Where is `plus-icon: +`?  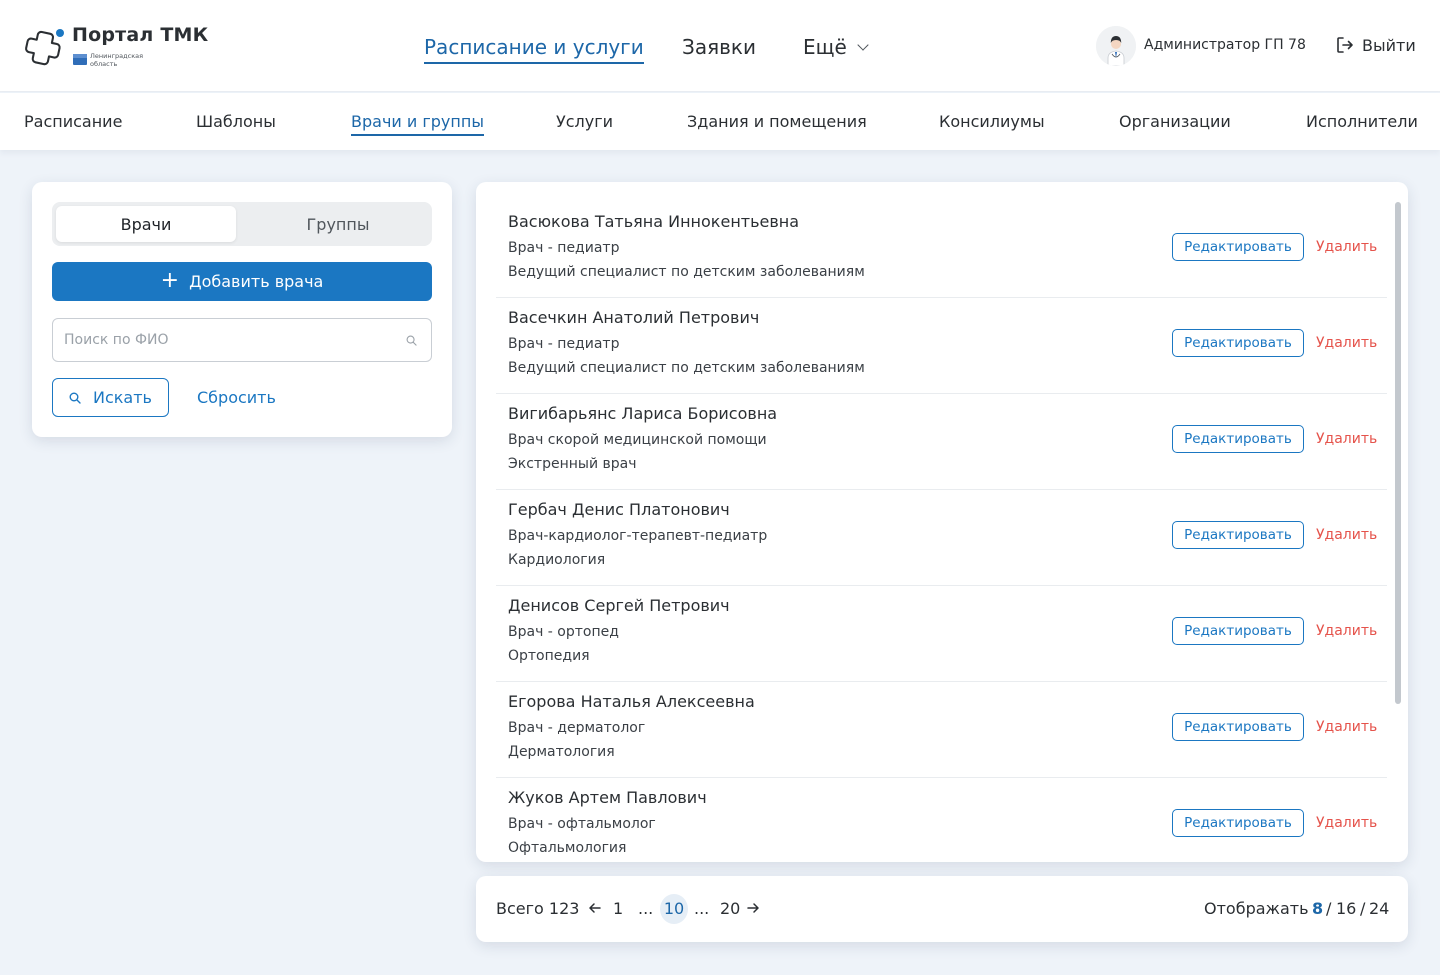
plus-icon: + is located at coordinates (170, 280).